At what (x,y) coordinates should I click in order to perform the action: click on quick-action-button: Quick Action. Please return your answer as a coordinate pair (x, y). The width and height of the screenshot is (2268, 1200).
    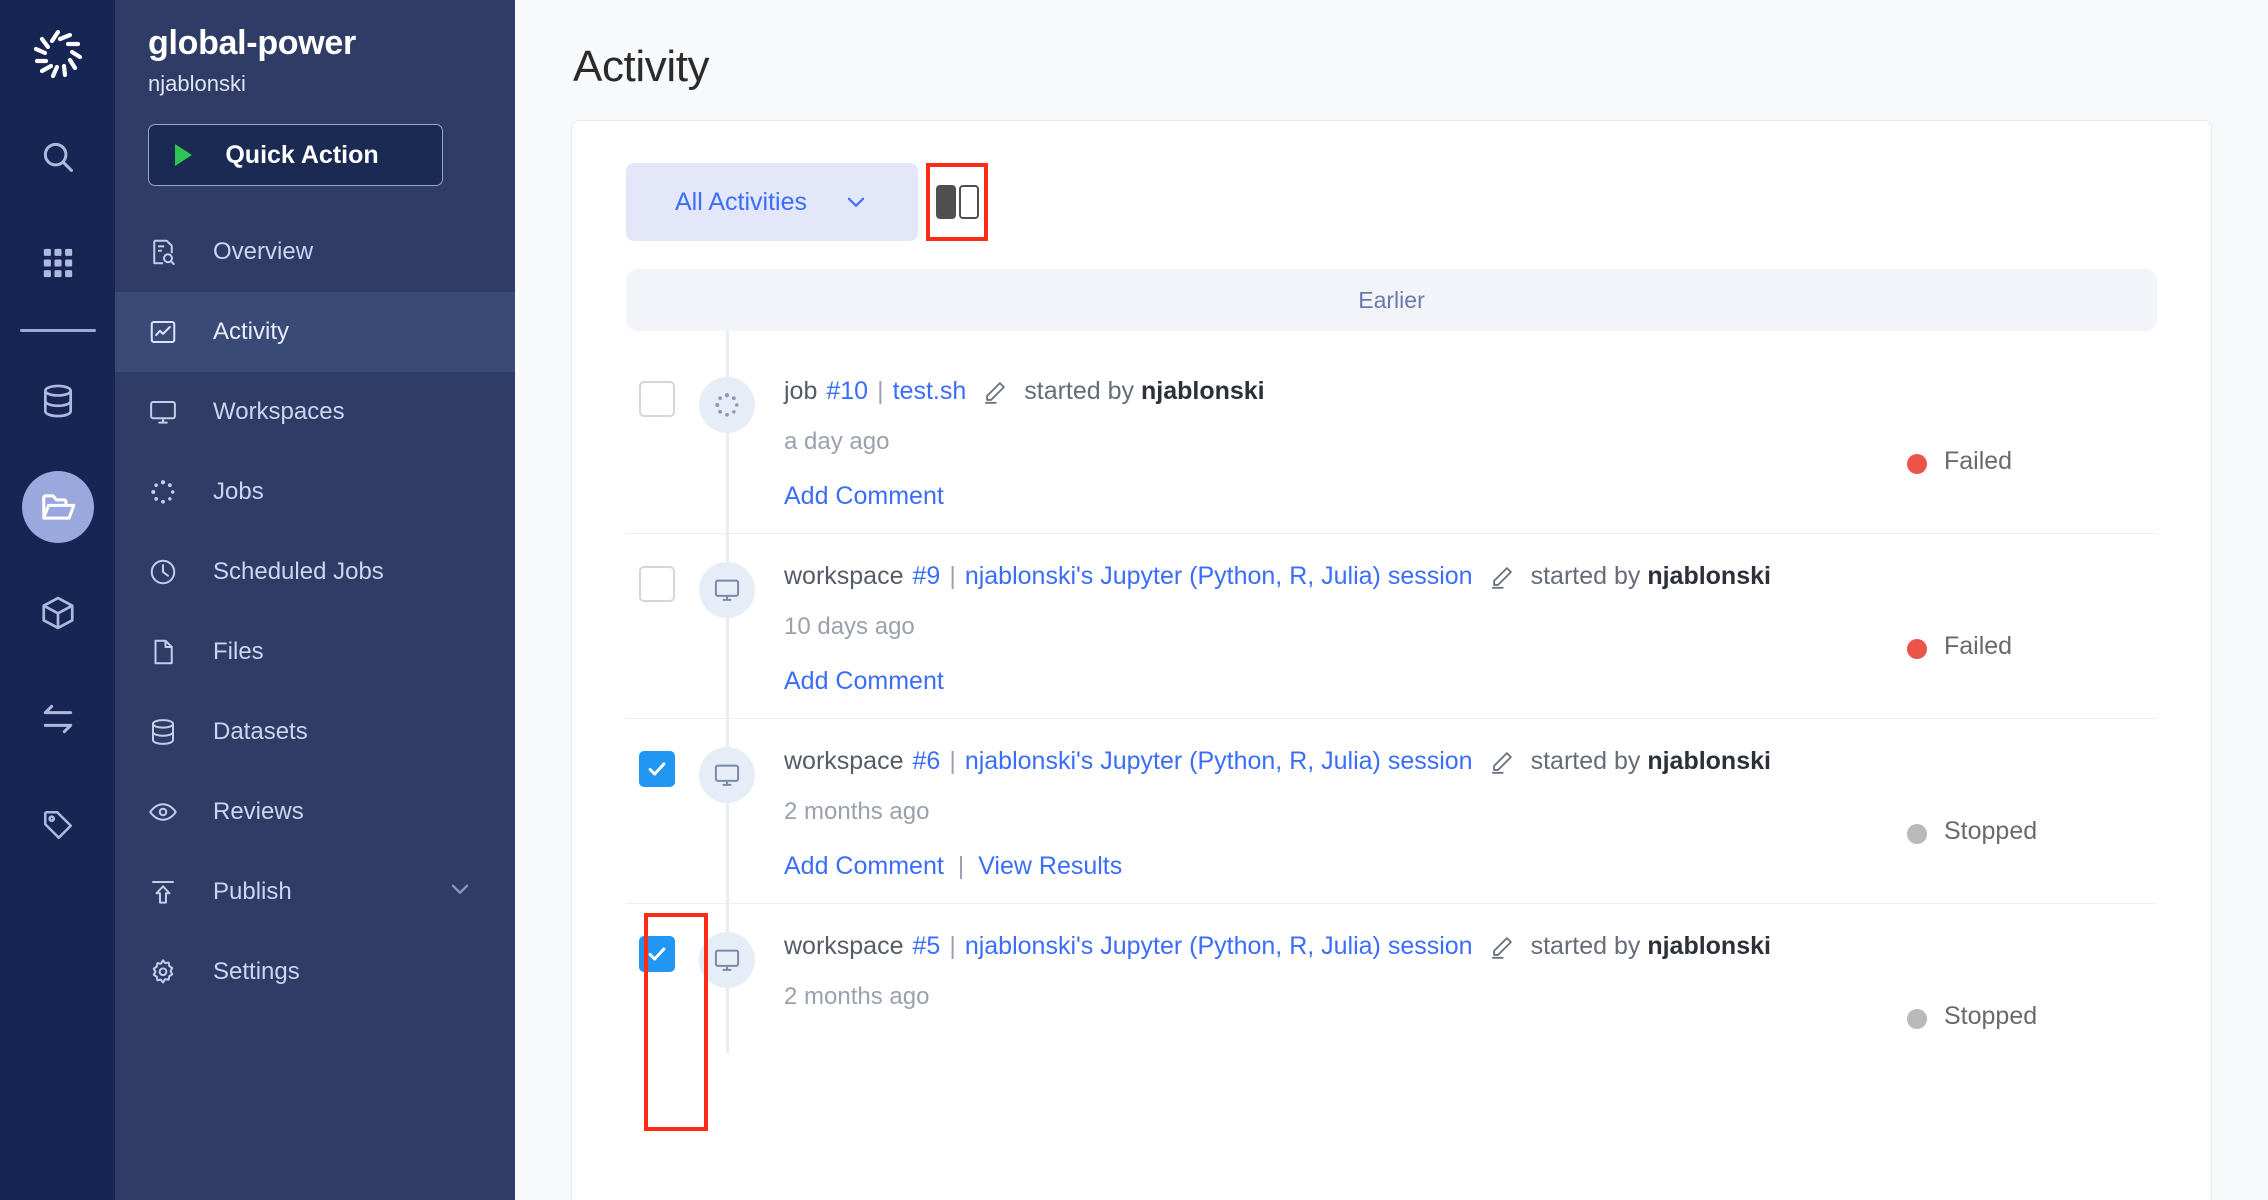
    Looking at the image, I should click on (295, 155).